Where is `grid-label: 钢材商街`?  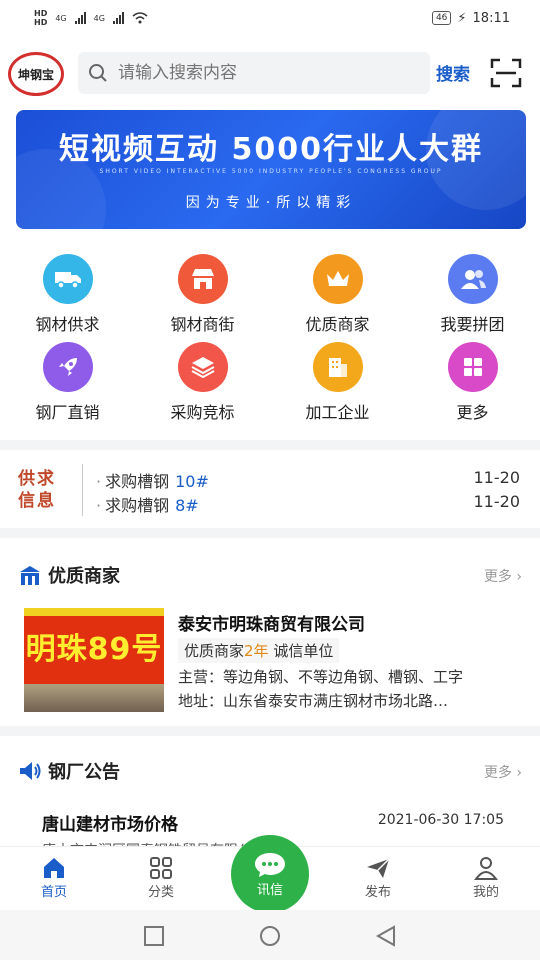 grid-label: 钢材商街 is located at coordinates (202, 324).